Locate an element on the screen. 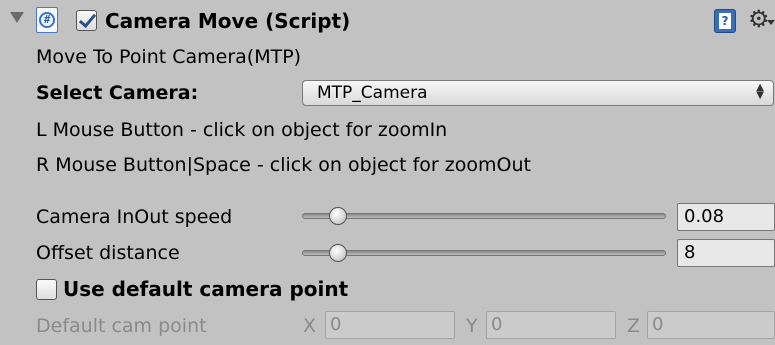  component-enabled-checkbox is located at coordinates (86, 20).